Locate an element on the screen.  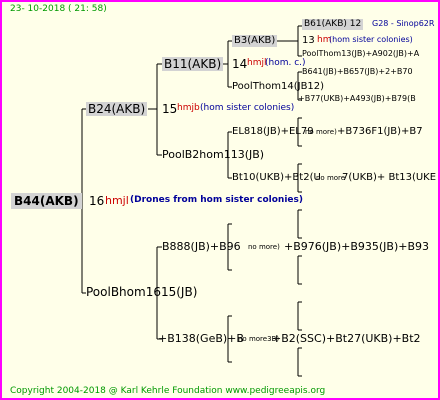
gen3-el818-mid: no more) is located at coordinates (321, 132).